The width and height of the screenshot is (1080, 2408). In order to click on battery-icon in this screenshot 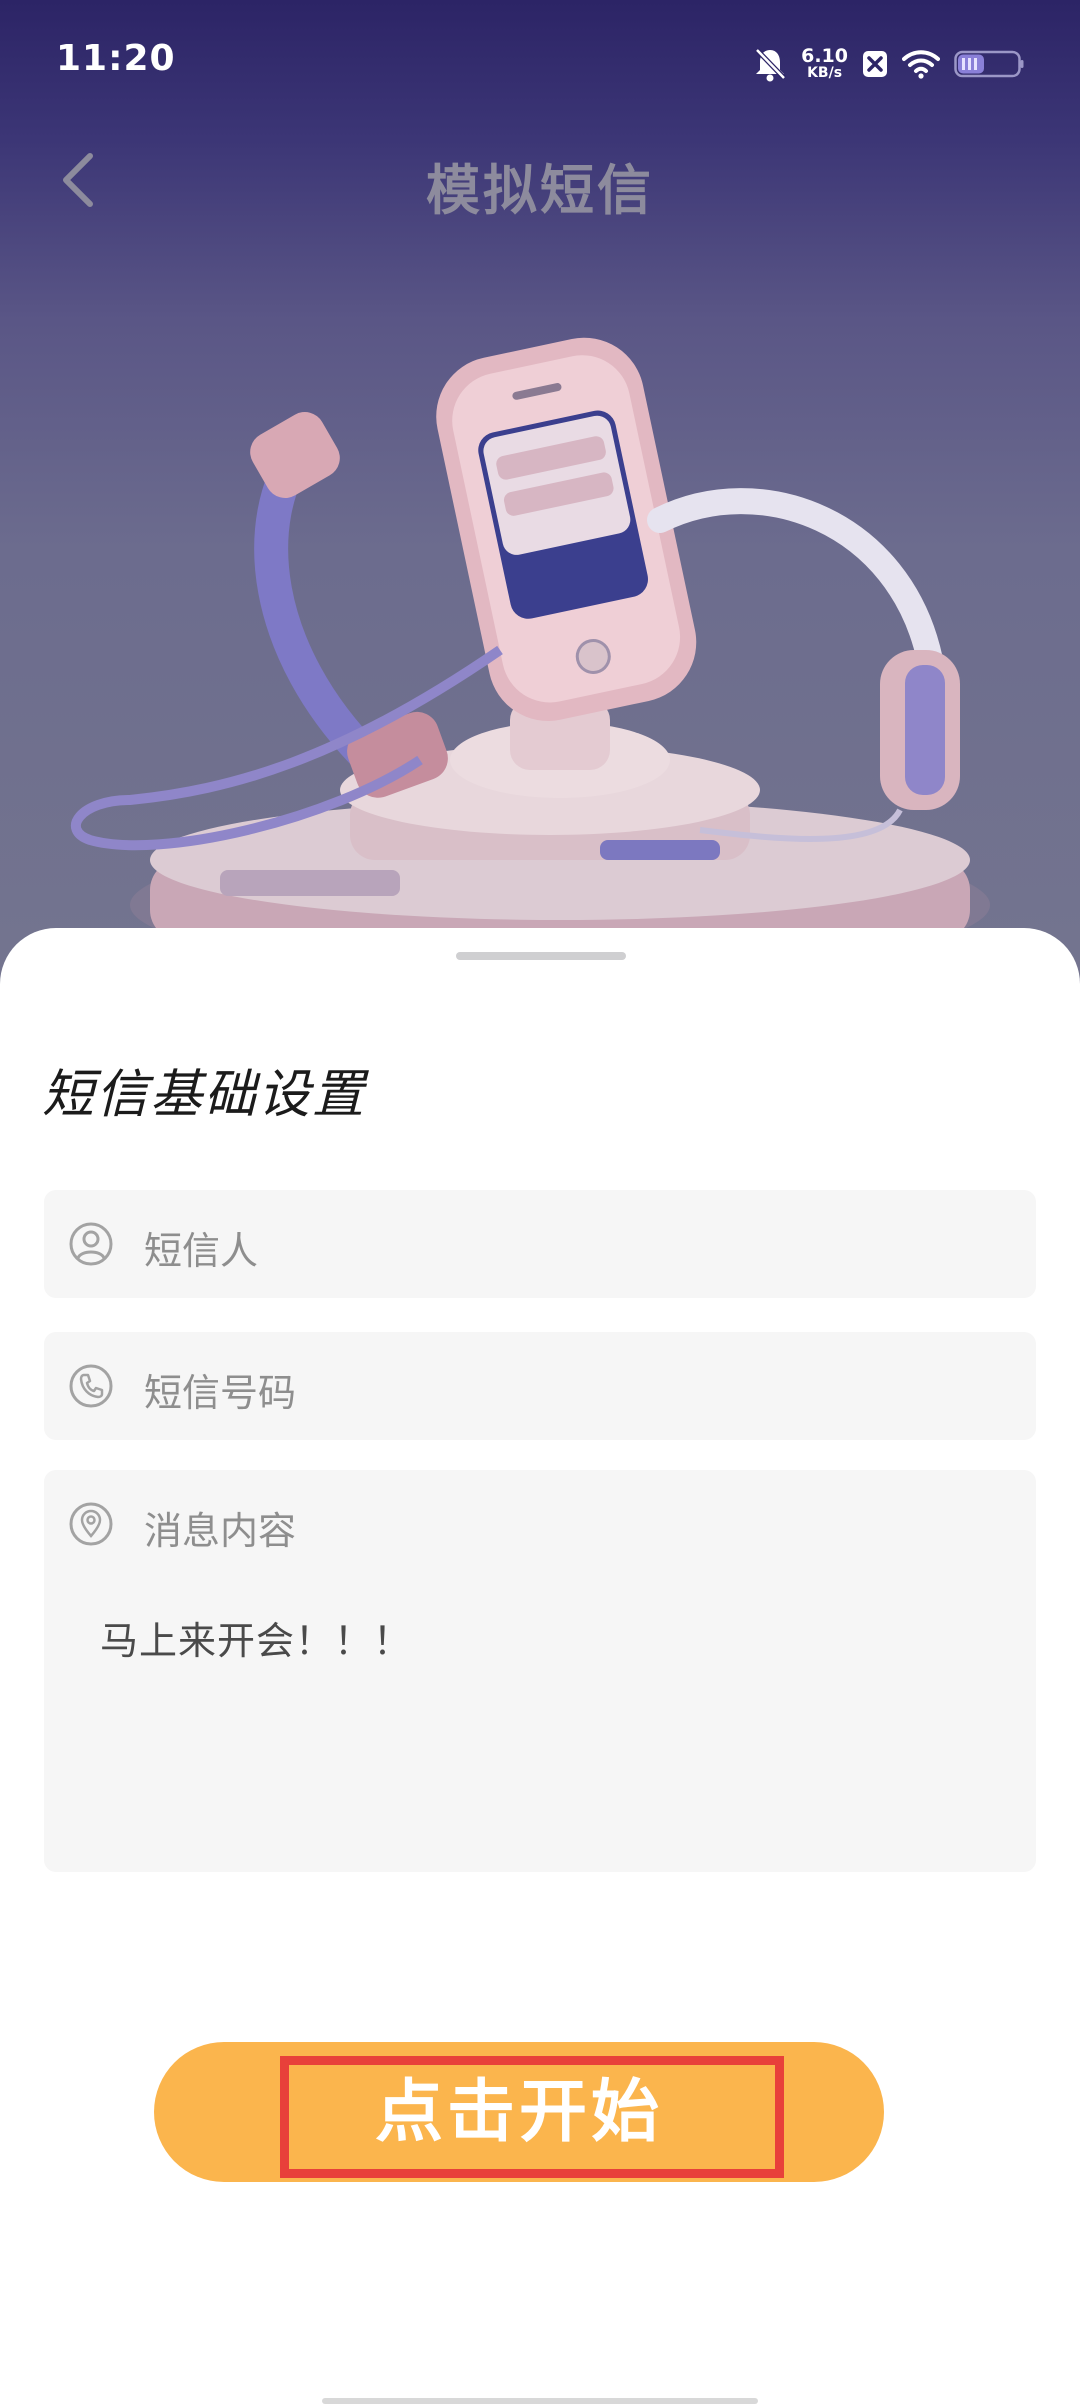, I will do `click(989, 64)`.